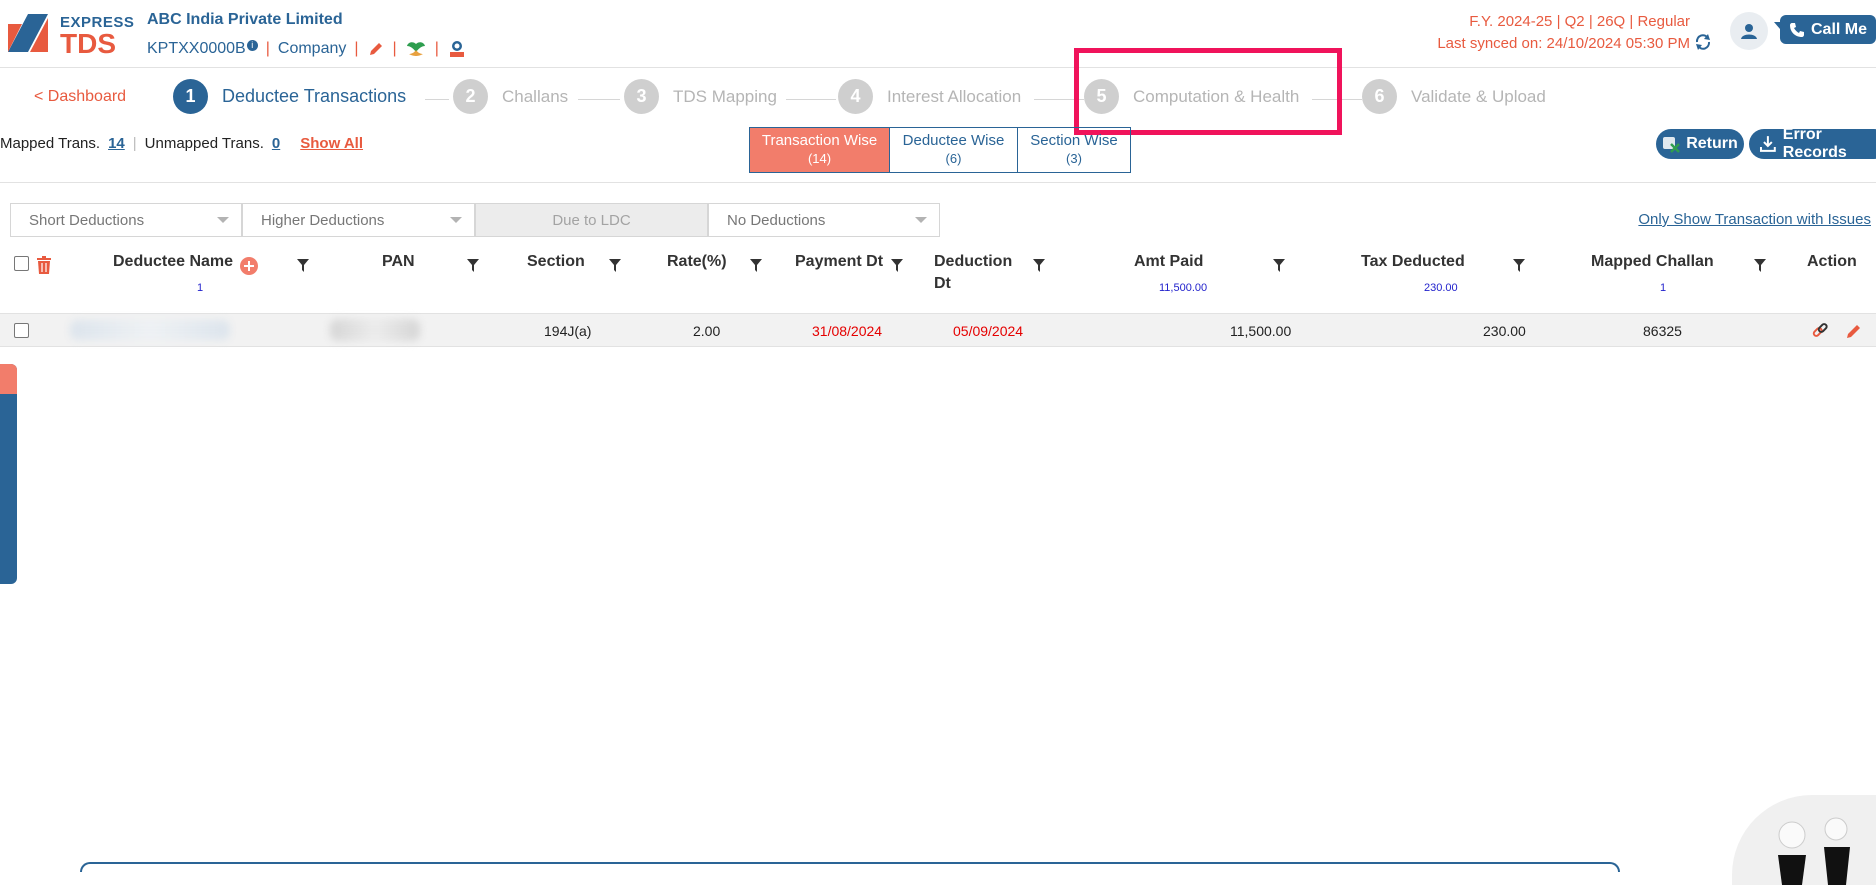  I want to click on dropdown-label: Short Deductions, so click(87, 220).